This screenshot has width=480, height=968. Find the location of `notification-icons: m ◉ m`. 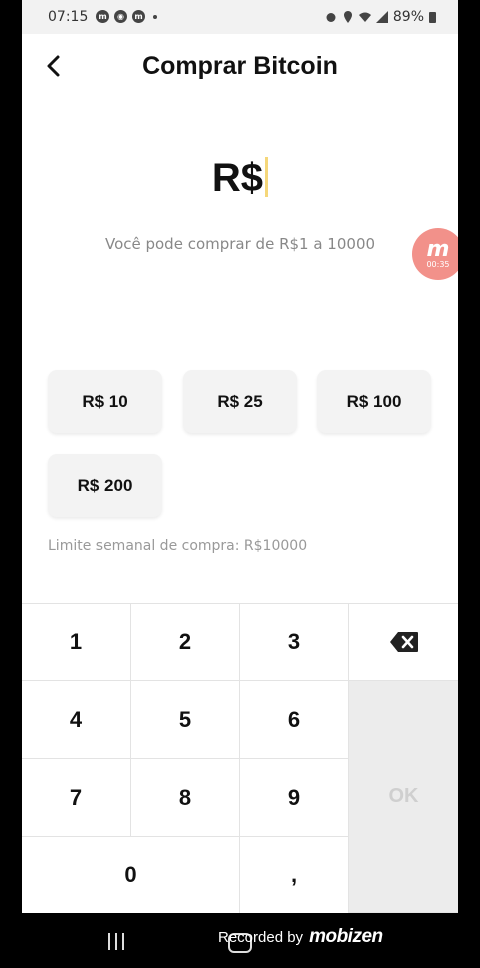

notification-icons: m ◉ m is located at coordinates (126, 16).